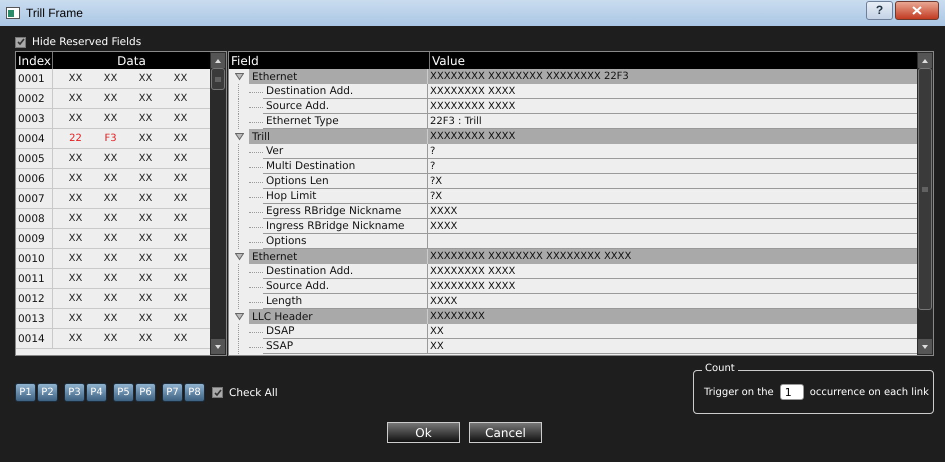 Image resolution: width=945 pixels, height=462 pixels. Describe the element at coordinates (34, 278) in the screenshot. I see `index-cell: 0011` at that location.